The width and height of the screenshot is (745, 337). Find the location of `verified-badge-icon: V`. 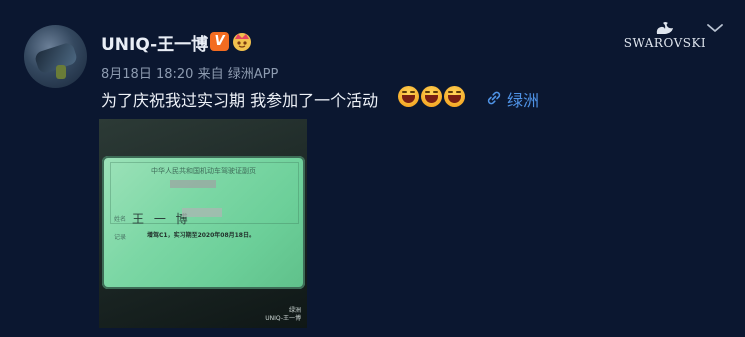

verified-badge-icon: V is located at coordinates (219, 41).